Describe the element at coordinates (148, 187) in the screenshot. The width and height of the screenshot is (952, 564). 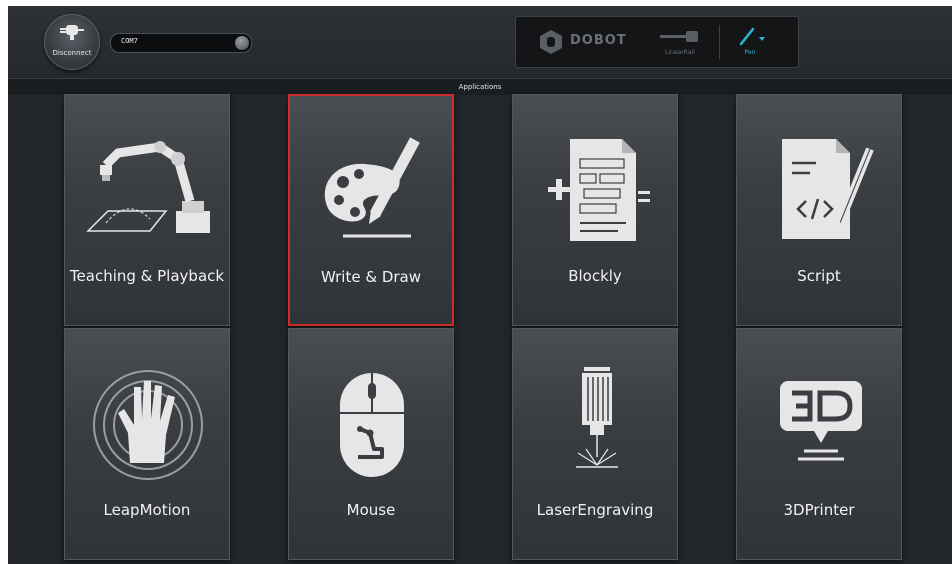
I see `robot-arm-icon` at that location.